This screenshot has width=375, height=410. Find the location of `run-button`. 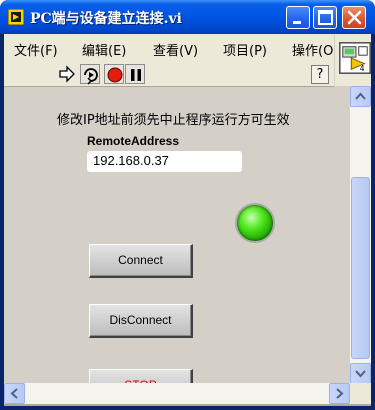

run-button is located at coordinates (67, 74).